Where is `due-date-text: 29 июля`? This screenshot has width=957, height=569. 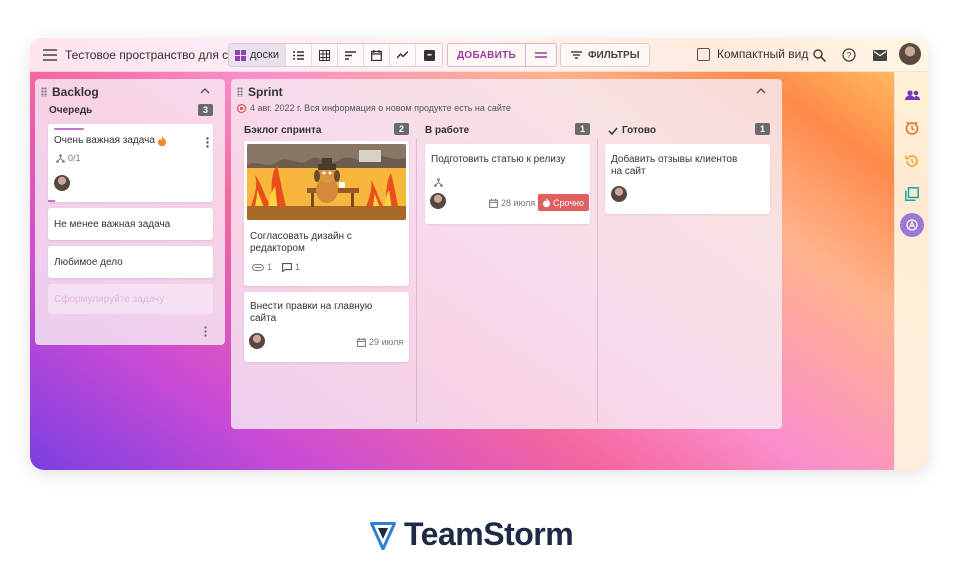
due-date-text: 29 июля is located at coordinates (386, 342).